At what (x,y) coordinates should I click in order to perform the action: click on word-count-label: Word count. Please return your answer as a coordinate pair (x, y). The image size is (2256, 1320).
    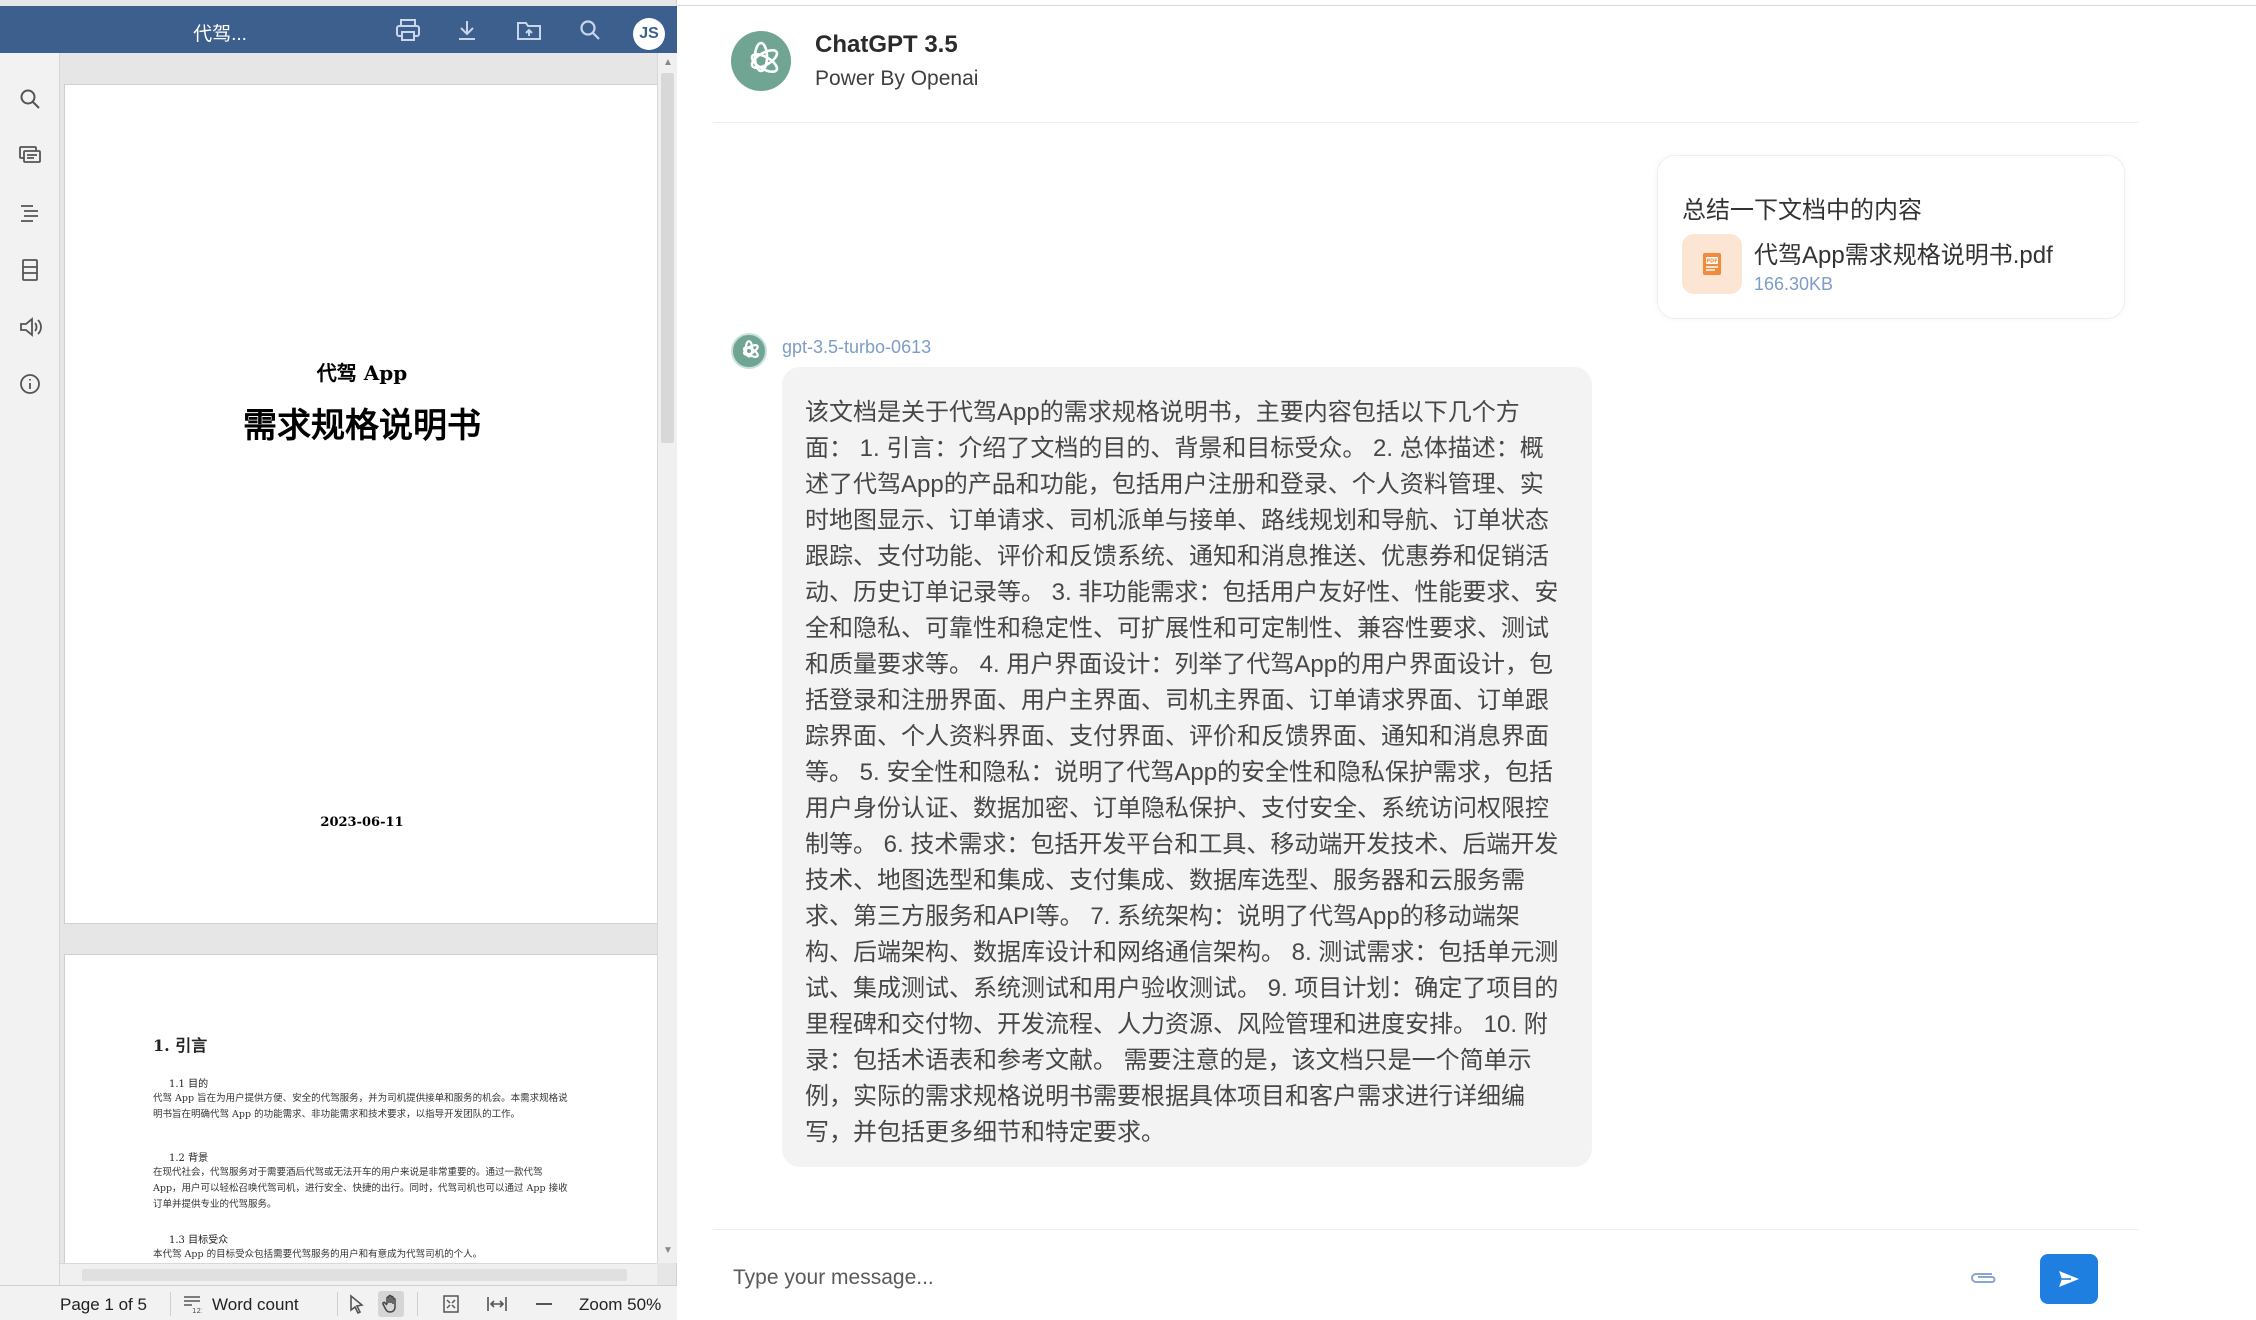
    Looking at the image, I should click on (255, 1305).